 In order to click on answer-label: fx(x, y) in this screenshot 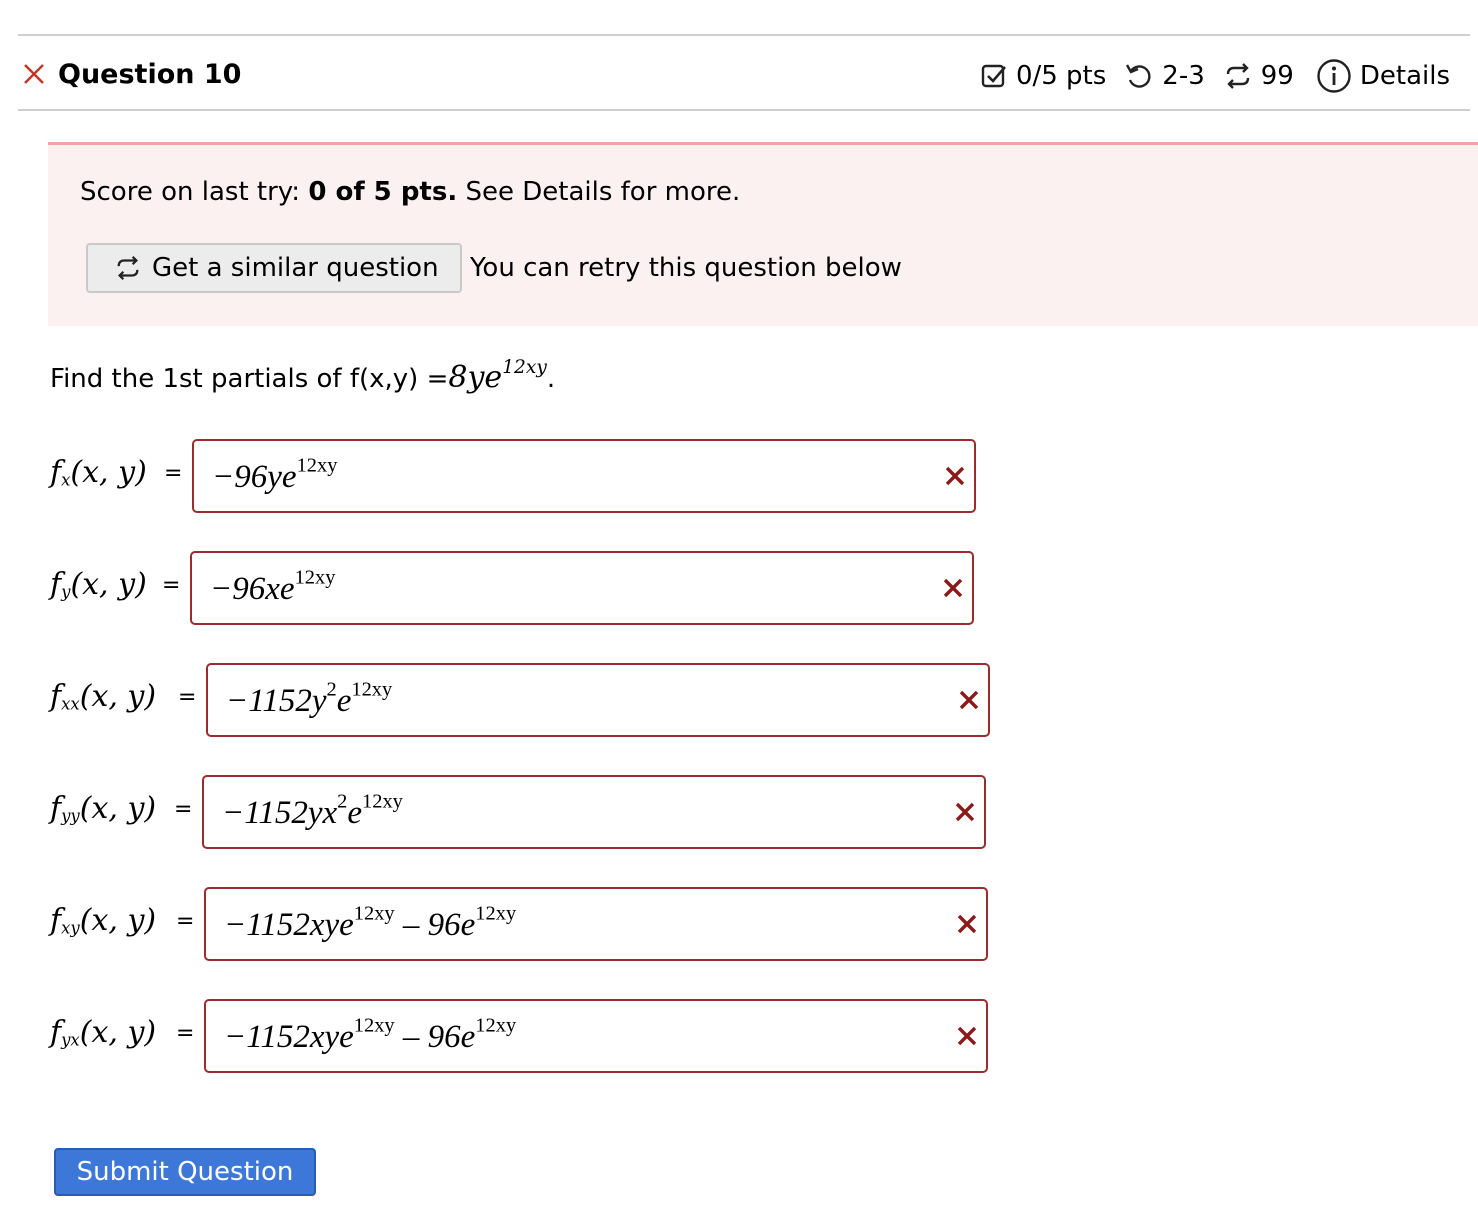, I will do `click(98, 472)`.